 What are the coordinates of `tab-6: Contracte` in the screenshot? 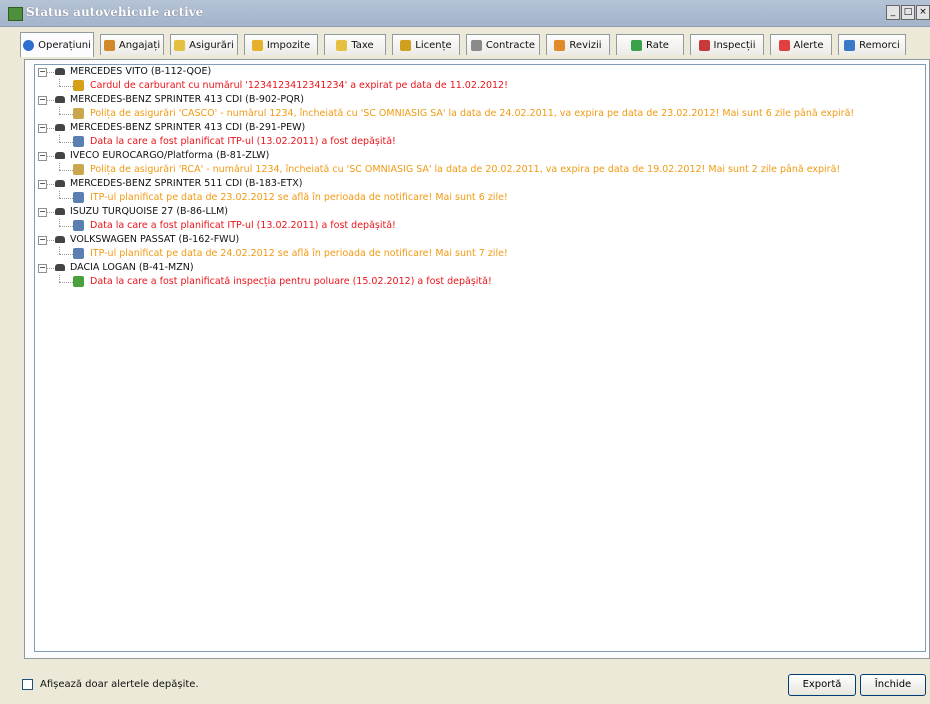 It's located at (503, 44).